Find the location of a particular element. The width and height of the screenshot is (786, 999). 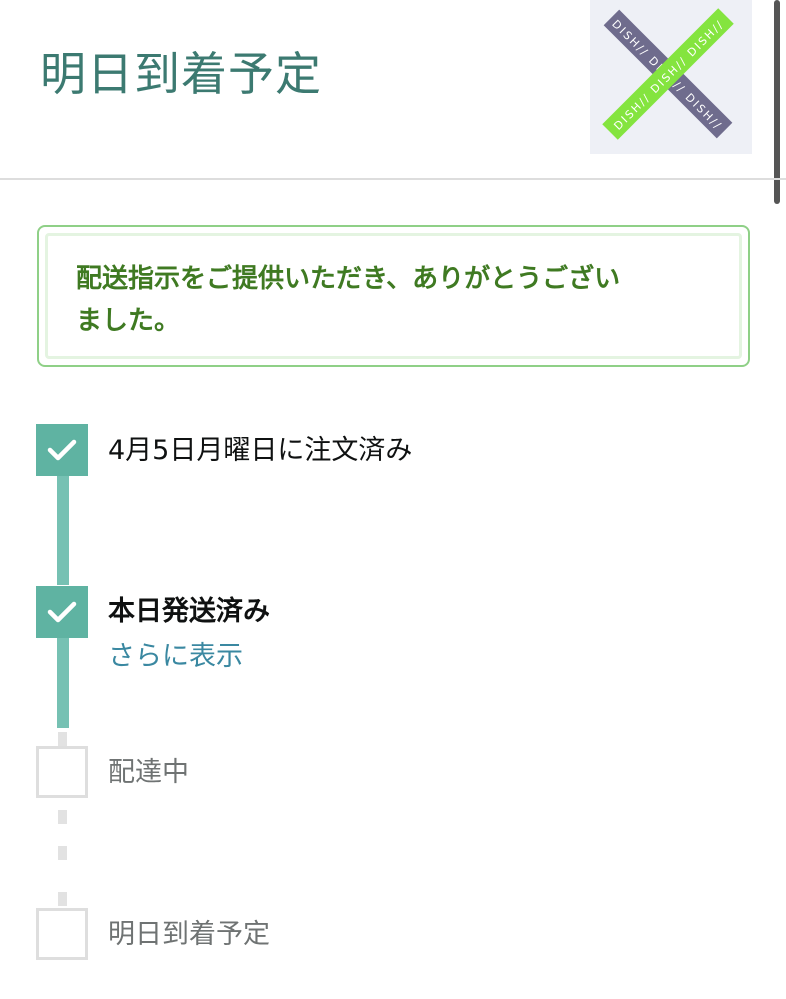

header-divider is located at coordinates (393, 179).